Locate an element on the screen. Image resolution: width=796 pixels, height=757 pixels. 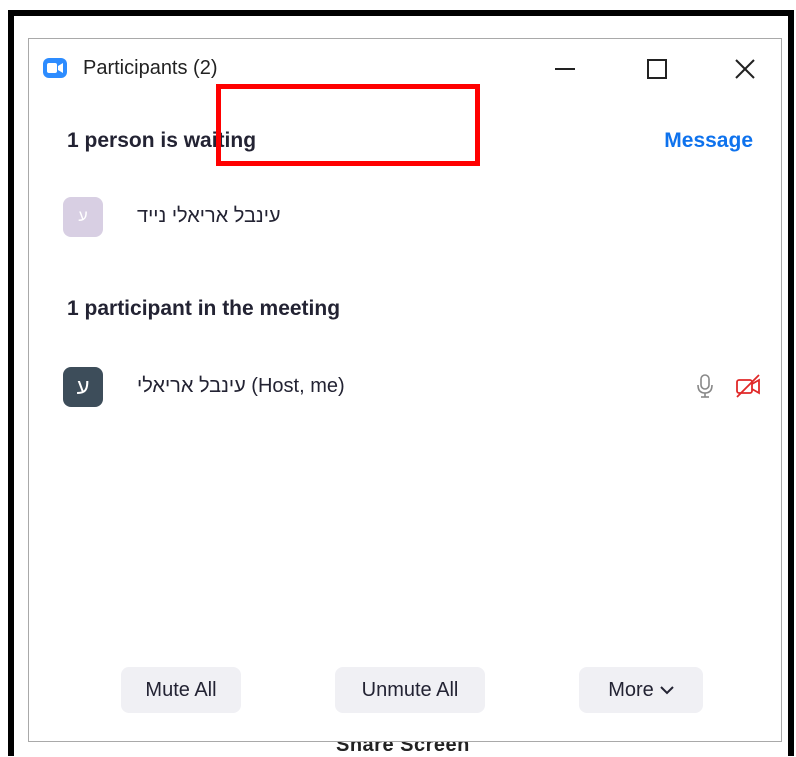
unmute-all-button: Unmute All is located at coordinates (410, 690).